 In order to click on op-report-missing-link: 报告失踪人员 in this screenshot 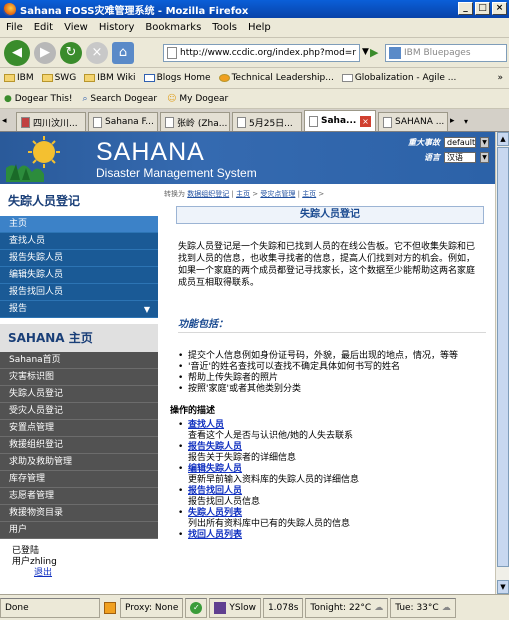, I will do `click(341, 447)`.